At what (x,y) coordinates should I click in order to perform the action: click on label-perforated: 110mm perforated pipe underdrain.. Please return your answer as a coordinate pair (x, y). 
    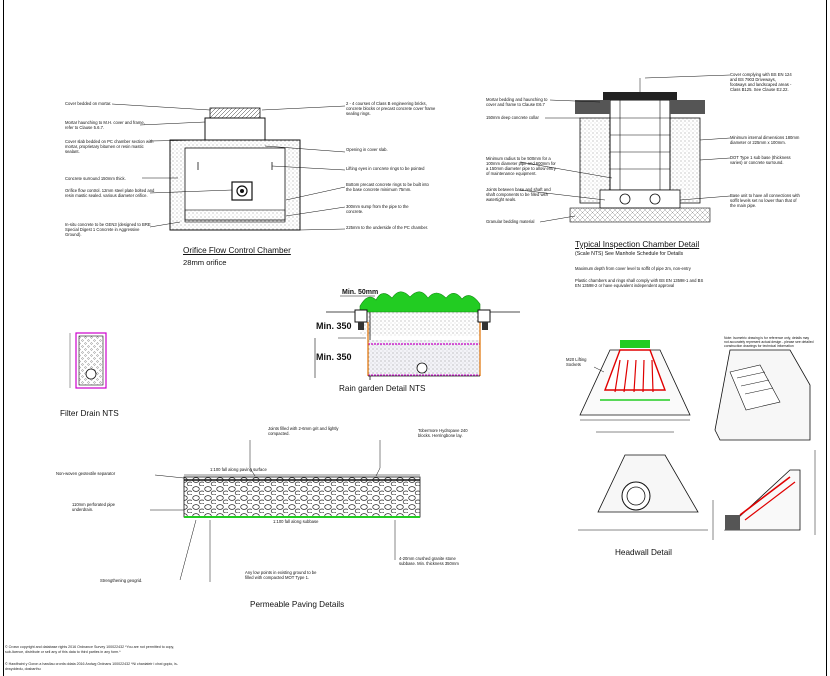
    Looking at the image, I should click on (93, 507).